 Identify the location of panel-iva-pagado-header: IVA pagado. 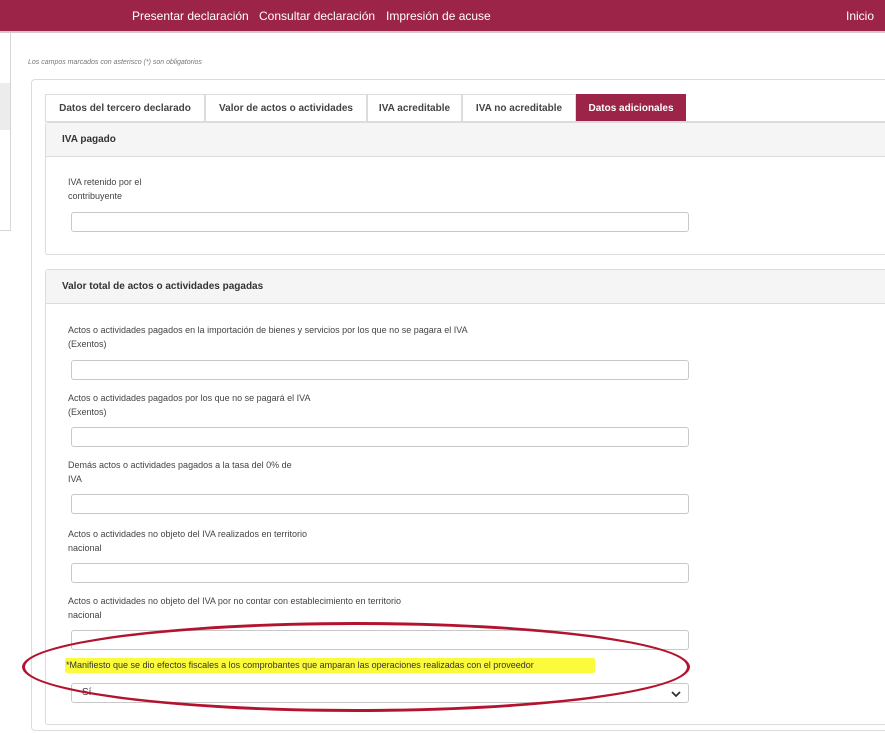
(465, 140).